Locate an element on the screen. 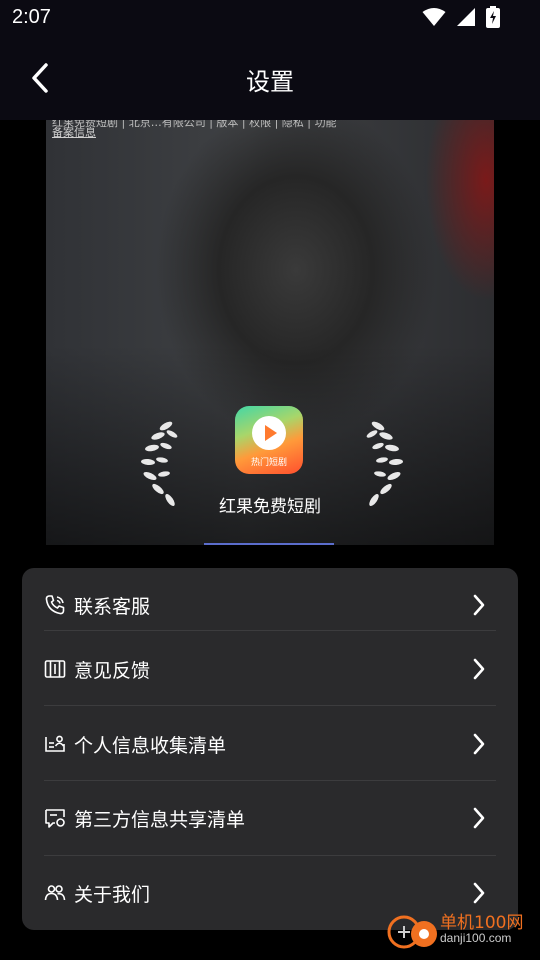 This screenshot has height=960, width=540. app-icon-tag: 热门短剧 is located at coordinates (268, 463).